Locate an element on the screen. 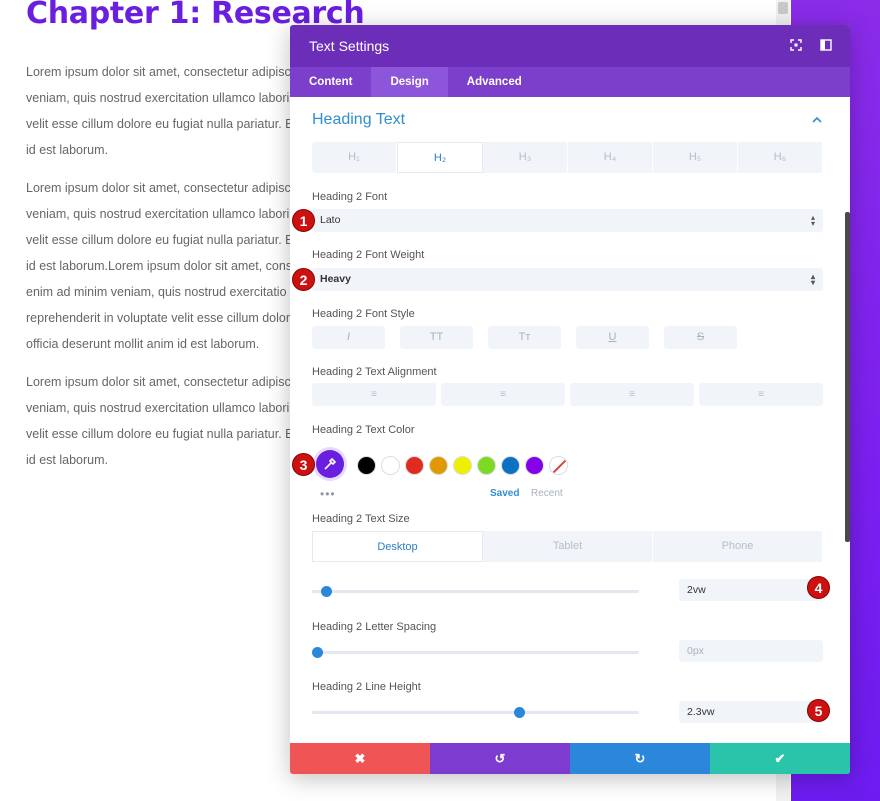  line-height-input: 2.3vw is located at coordinates (751, 712).